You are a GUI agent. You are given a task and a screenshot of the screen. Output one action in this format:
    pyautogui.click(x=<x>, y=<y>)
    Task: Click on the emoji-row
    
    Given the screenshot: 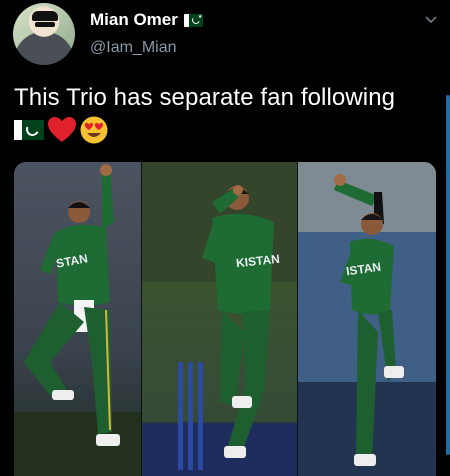 What is the action you would take?
    pyautogui.click(x=61, y=130)
    